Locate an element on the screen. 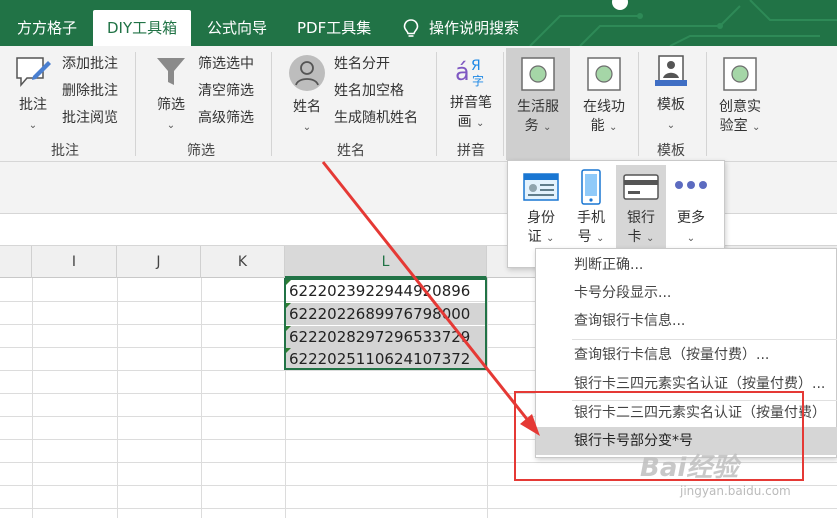  delete-comment-button: 删除批注 is located at coordinates (90, 91).